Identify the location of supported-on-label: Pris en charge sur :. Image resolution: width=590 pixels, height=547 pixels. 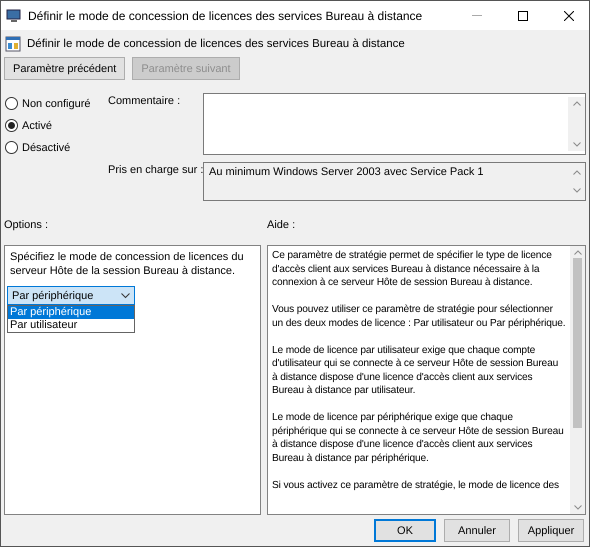
(156, 170).